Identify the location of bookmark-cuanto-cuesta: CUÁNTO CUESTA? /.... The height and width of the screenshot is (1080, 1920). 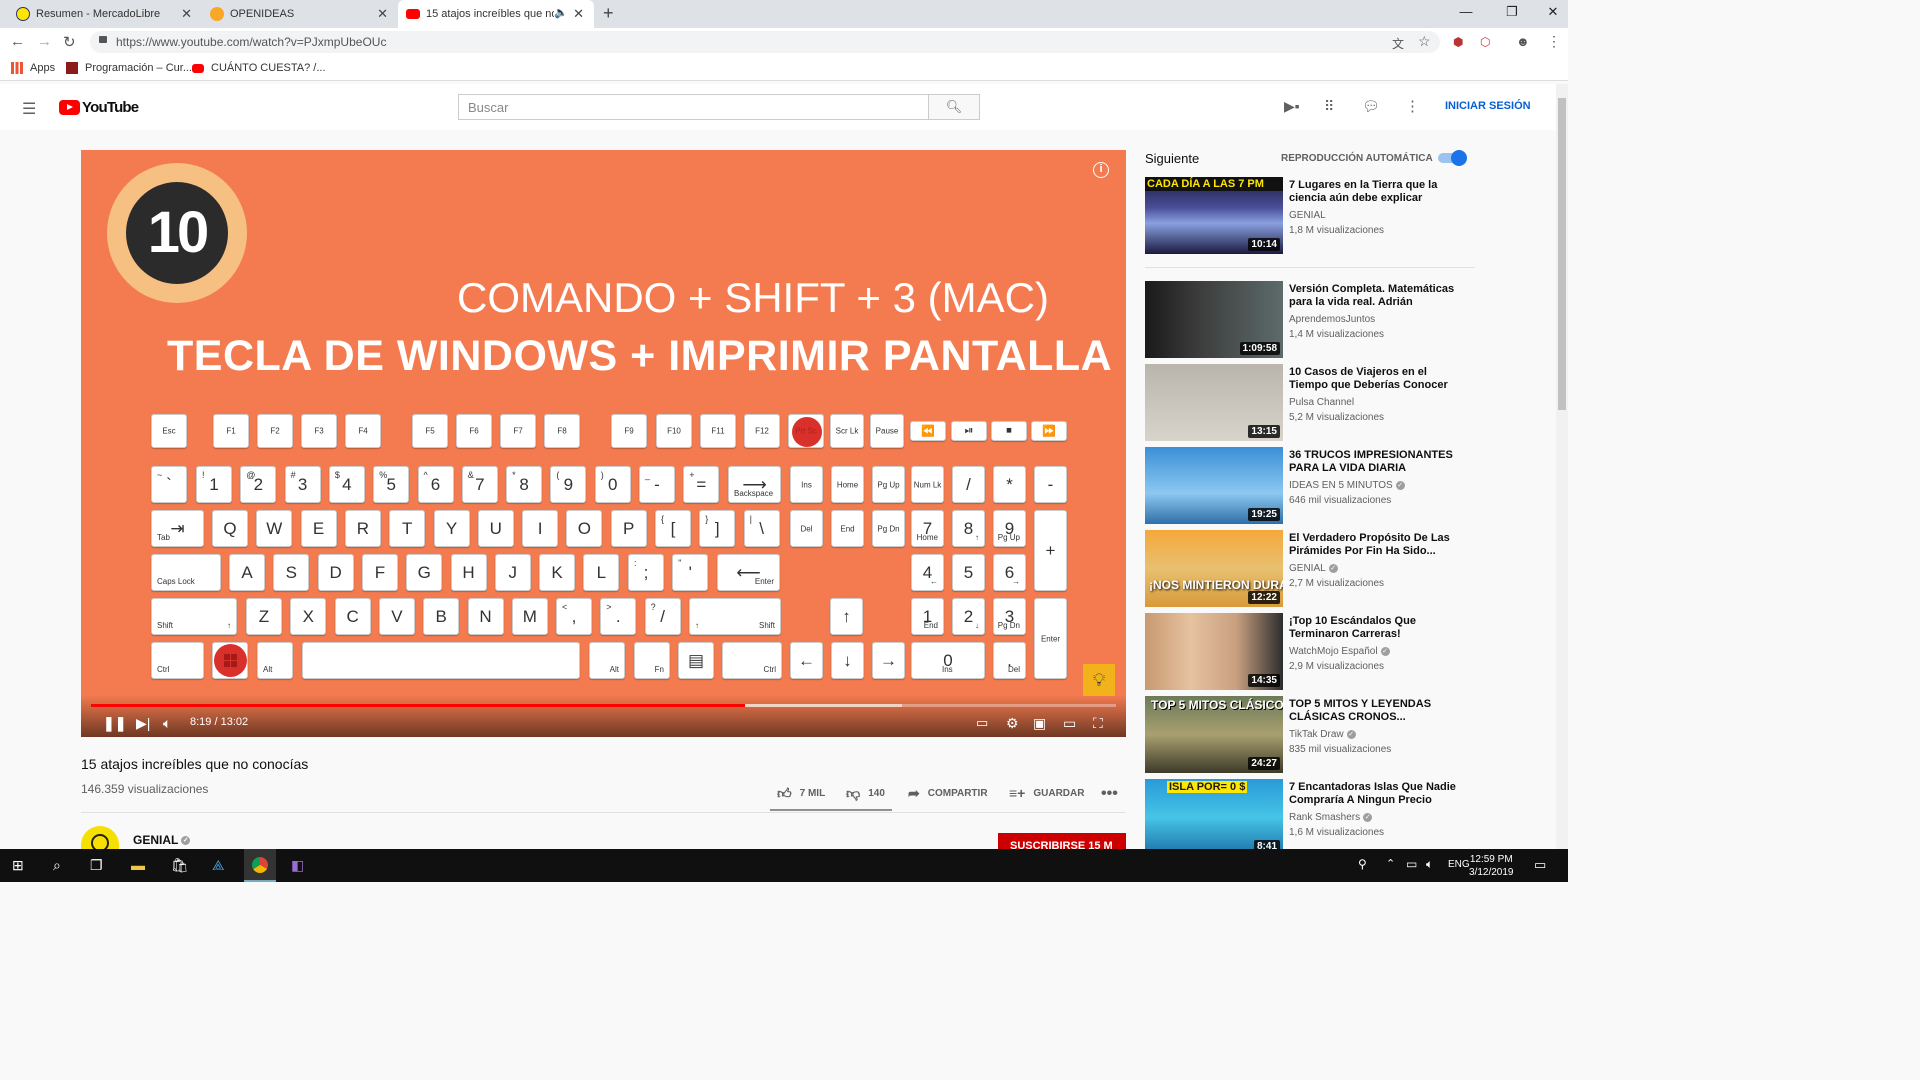
(259, 68).